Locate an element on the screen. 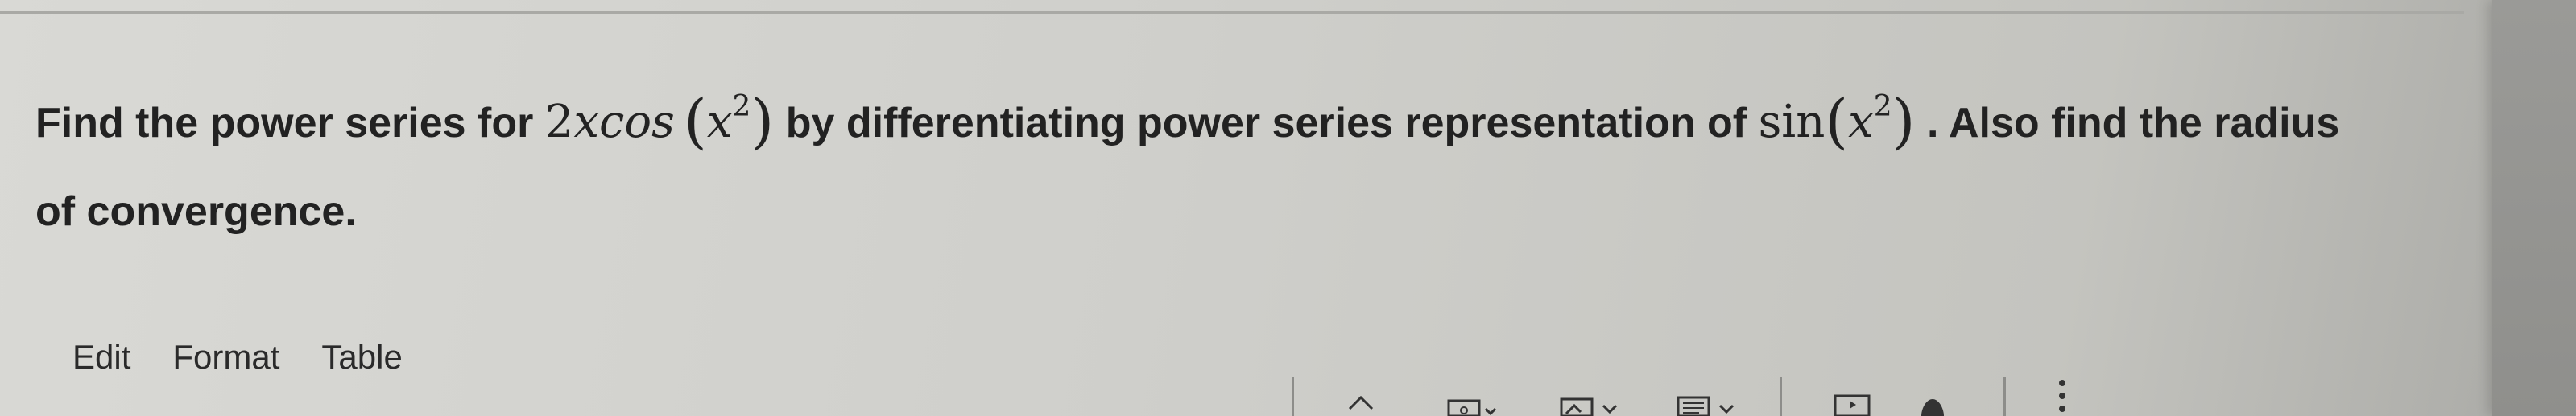  menu-table: Table is located at coordinates (362, 357).